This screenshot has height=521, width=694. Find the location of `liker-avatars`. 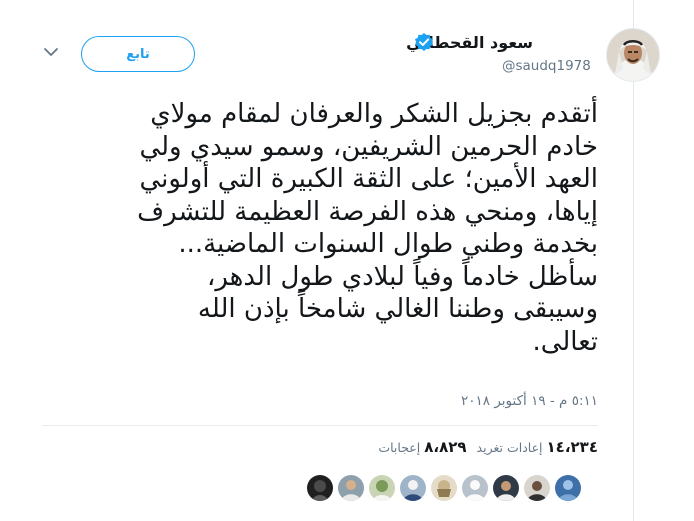

liker-avatars is located at coordinates (440, 488).